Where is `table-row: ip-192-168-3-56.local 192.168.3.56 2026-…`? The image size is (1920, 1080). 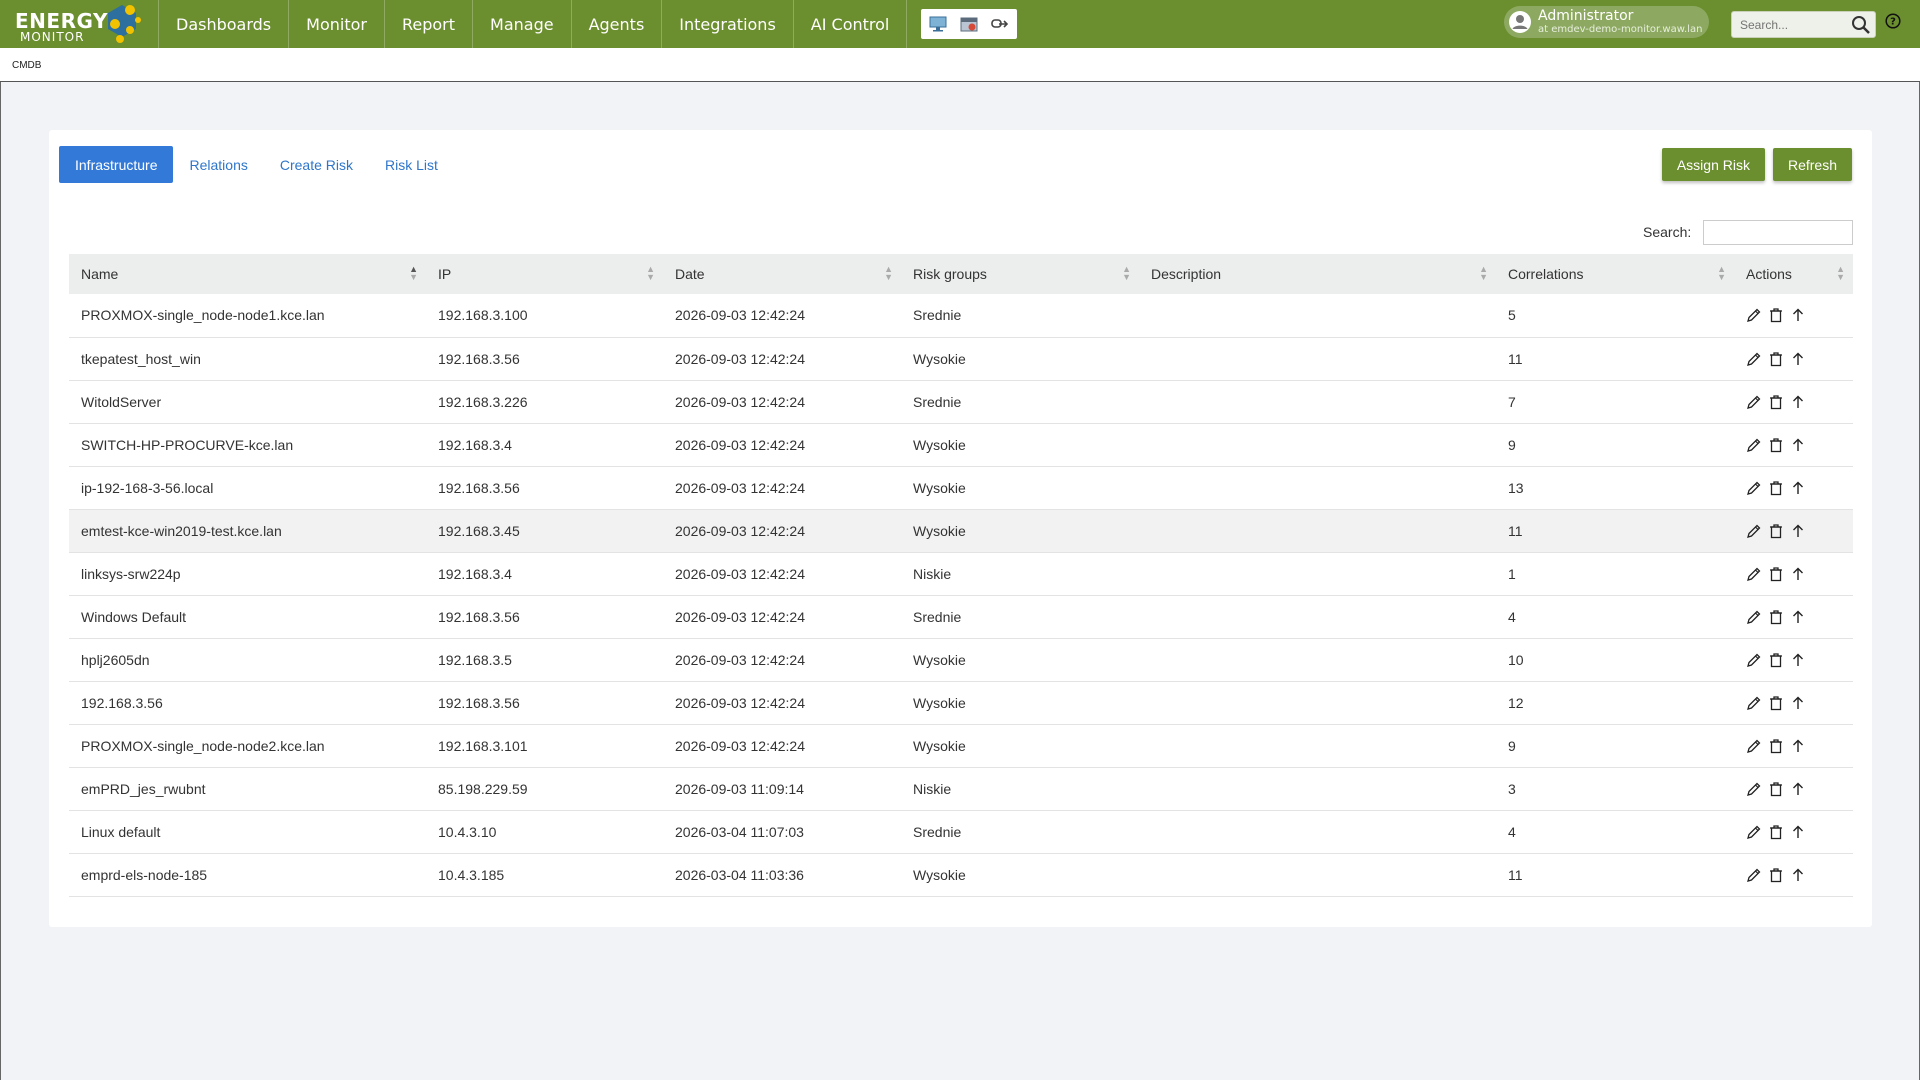
table-row: ip-192-168-3-56.local 192.168.3.56 2026-… is located at coordinates (961, 488).